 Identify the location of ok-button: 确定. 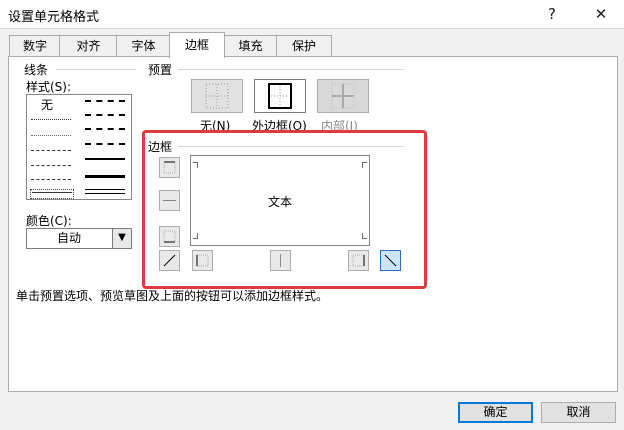
(495, 412).